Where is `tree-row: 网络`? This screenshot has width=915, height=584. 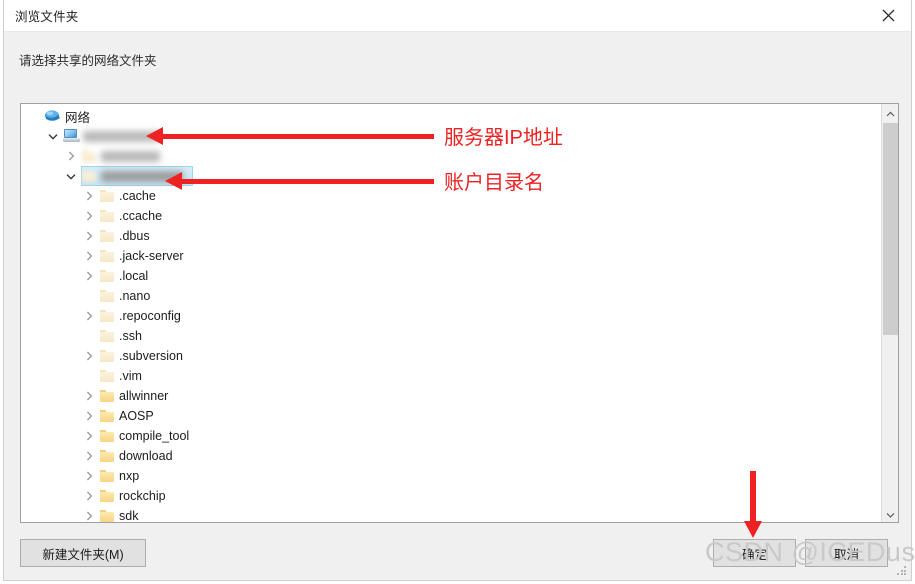
tree-row: 网络 is located at coordinates (451, 116).